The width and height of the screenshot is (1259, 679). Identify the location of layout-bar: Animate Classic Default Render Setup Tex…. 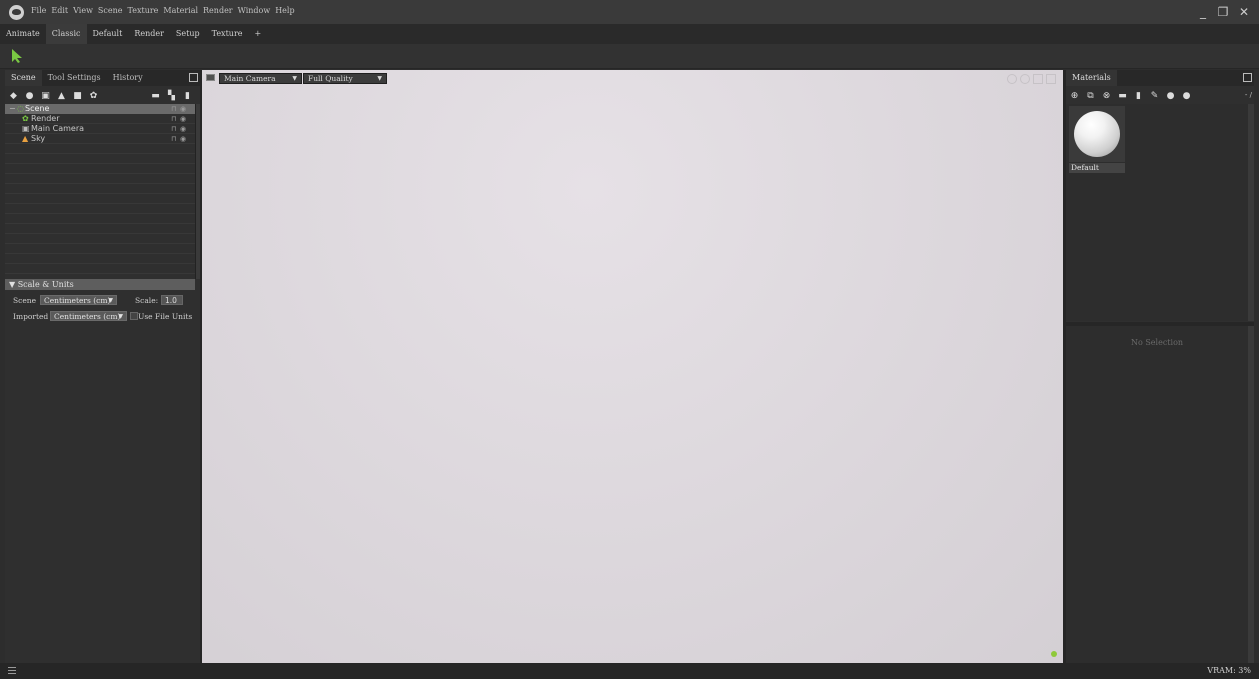
(629, 34).